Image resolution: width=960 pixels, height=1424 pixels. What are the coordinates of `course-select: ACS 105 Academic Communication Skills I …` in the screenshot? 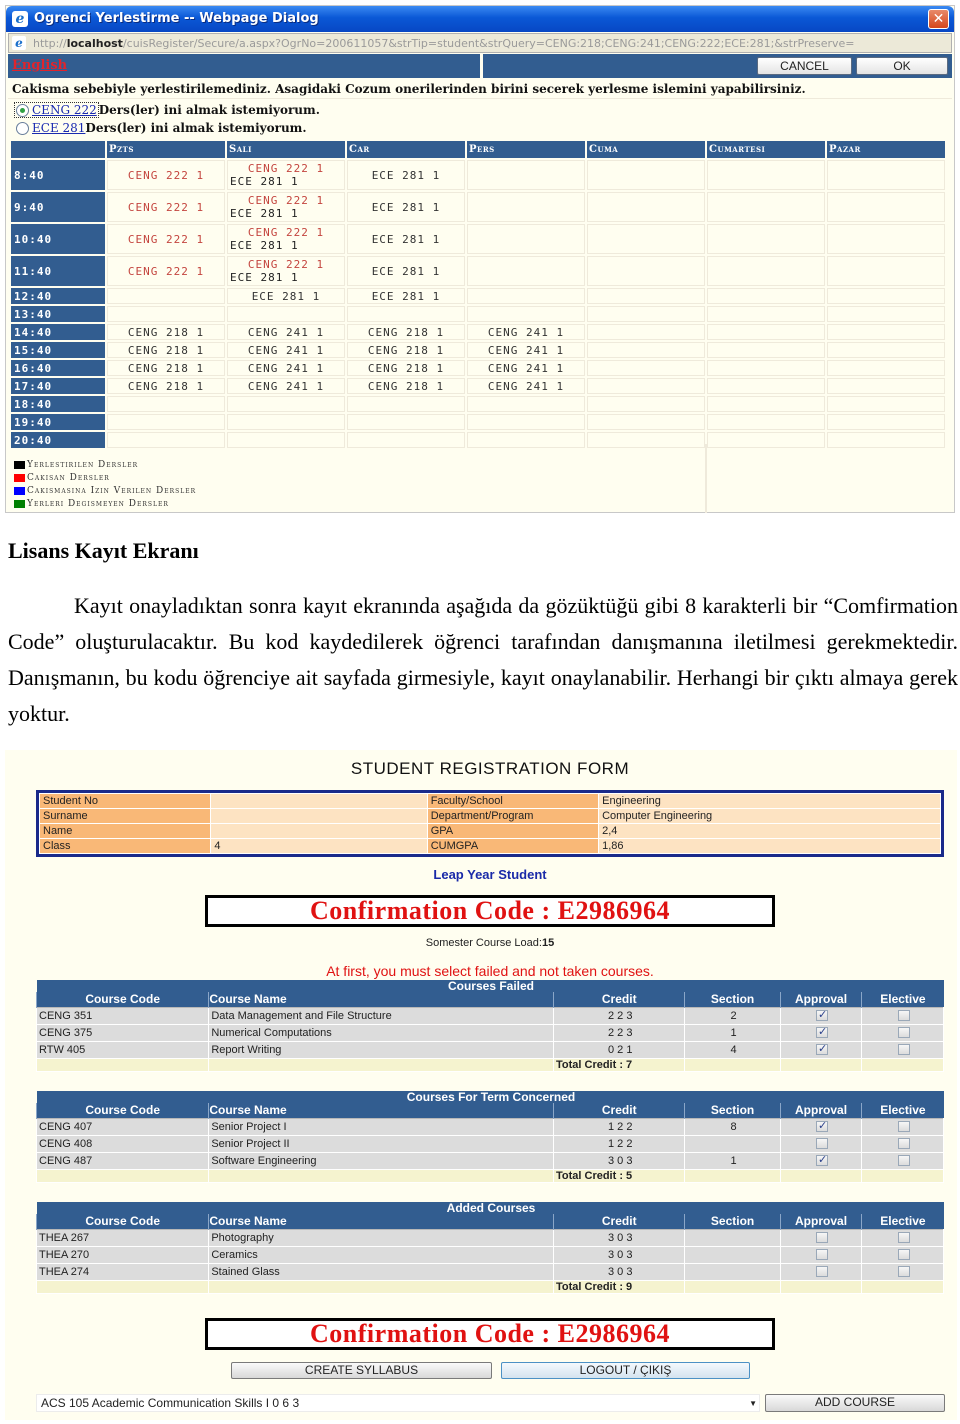 It's located at (398, 1403).